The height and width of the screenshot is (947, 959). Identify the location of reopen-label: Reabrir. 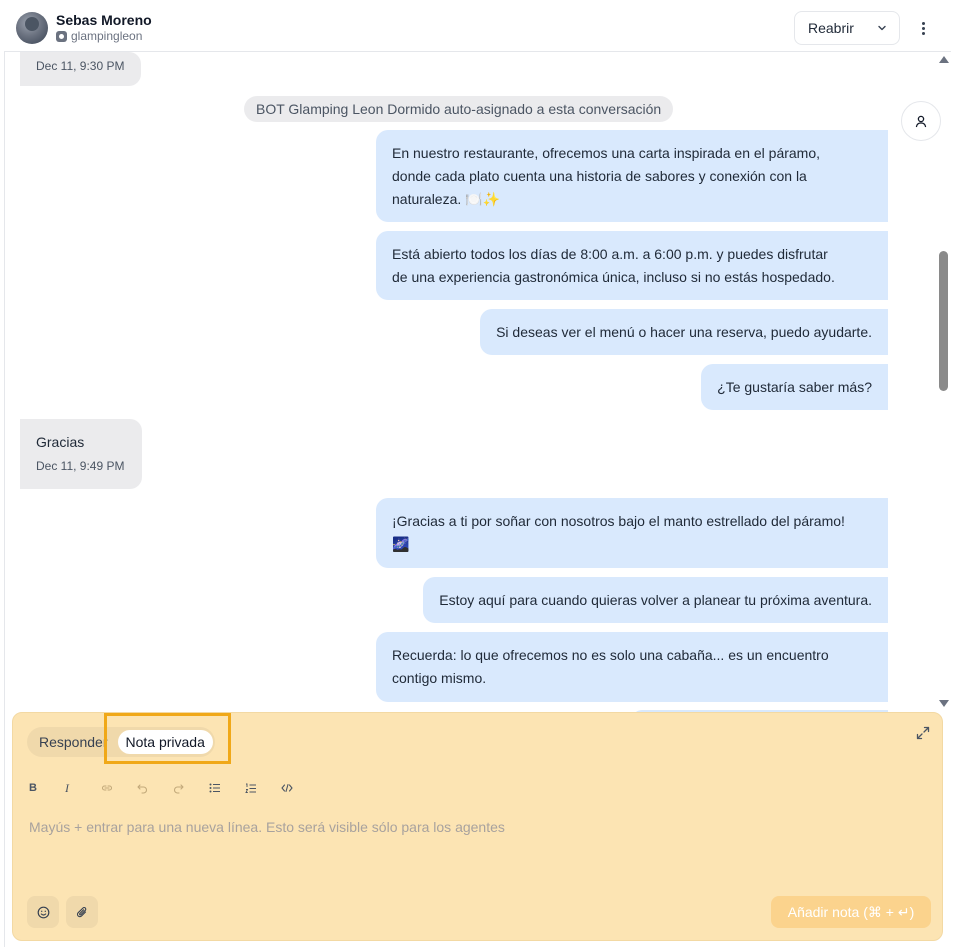
(831, 28).